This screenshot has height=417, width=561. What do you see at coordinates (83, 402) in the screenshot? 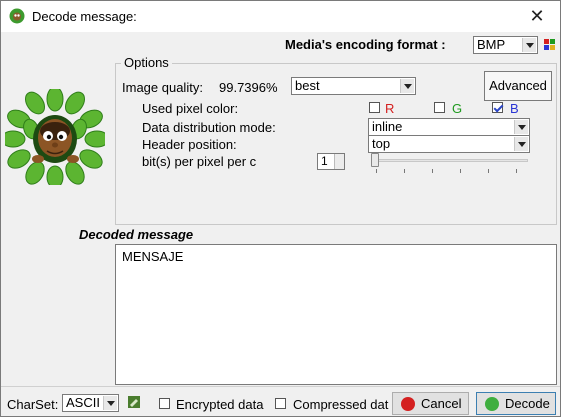
I see `charset-value: ASCII` at bounding box center [83, 402].